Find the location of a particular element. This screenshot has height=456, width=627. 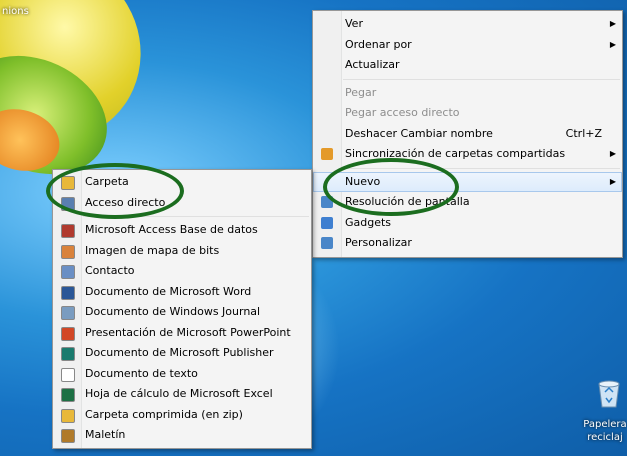

submenu-item-presentacion-de-microsoft-powerpoint: Presentación de Microsoft PowerPoint is located at coordinates (182, 333).